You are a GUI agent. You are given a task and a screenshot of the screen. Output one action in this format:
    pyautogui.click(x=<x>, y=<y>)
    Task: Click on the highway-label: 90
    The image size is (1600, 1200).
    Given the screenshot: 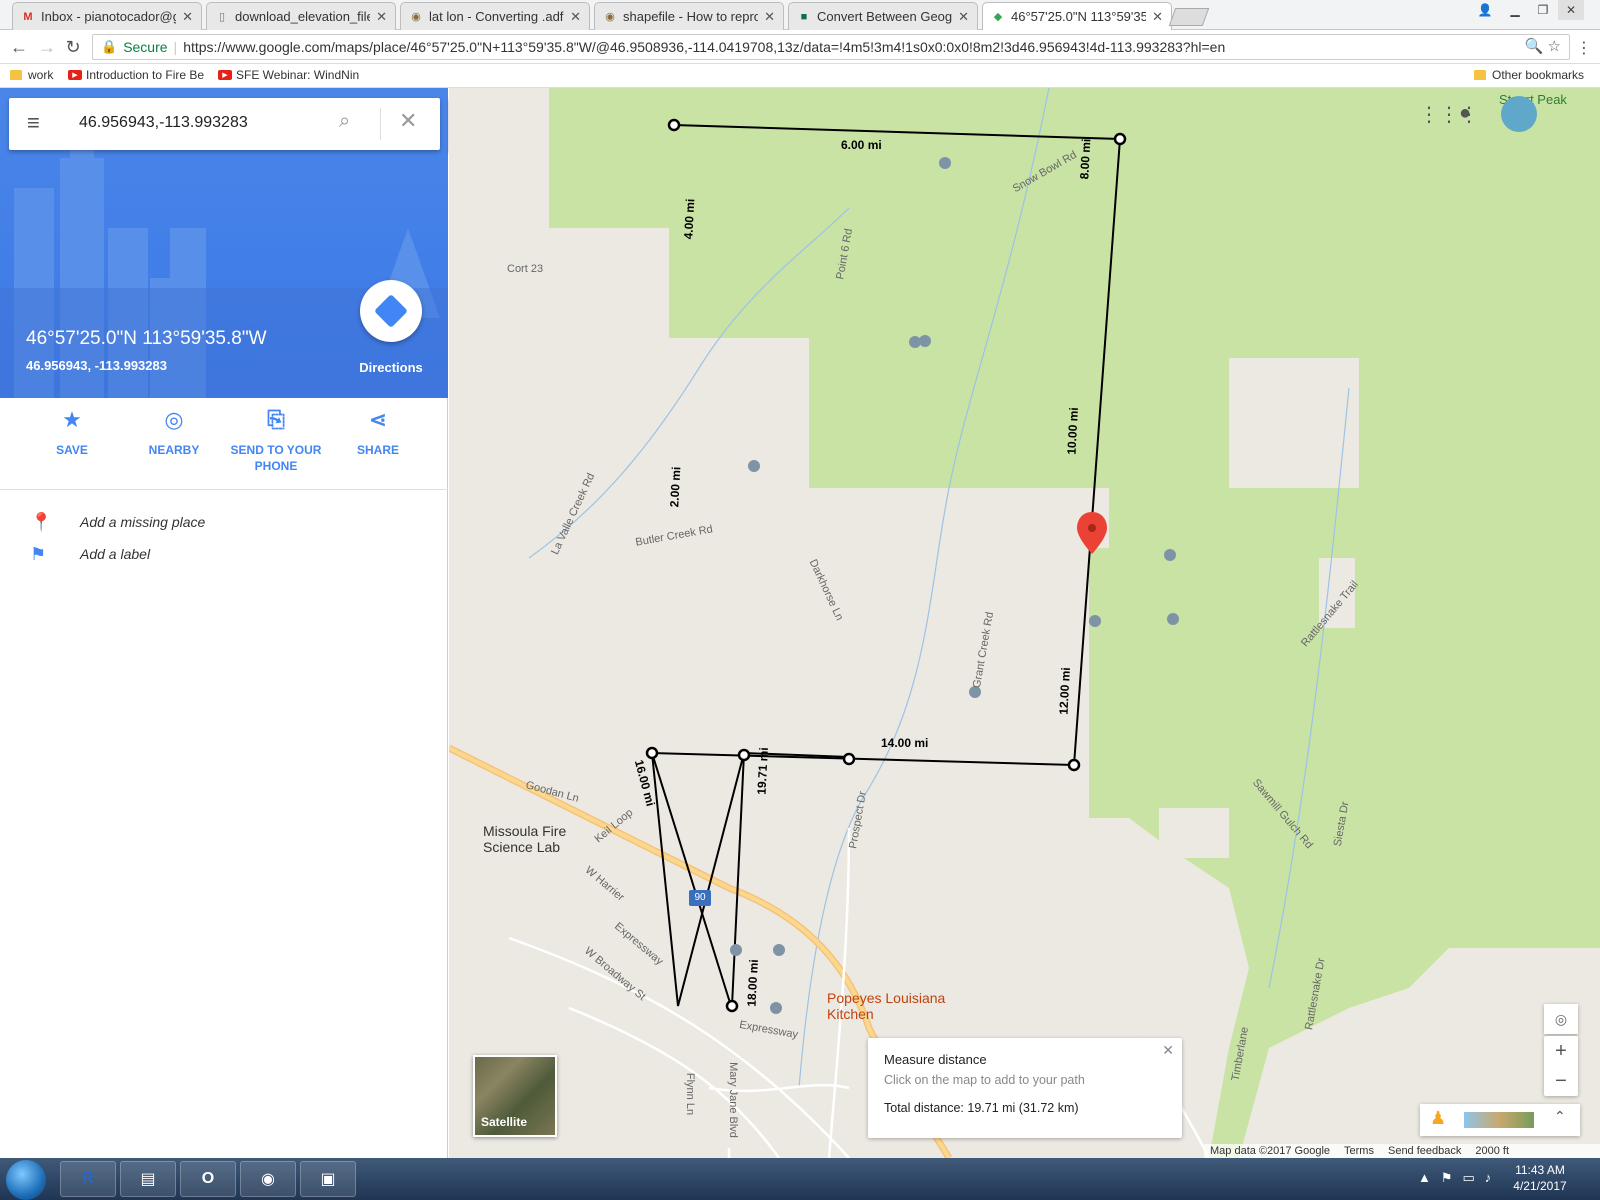 What is the action you would take?
    pyautogui.click(x=700, y=897)
    